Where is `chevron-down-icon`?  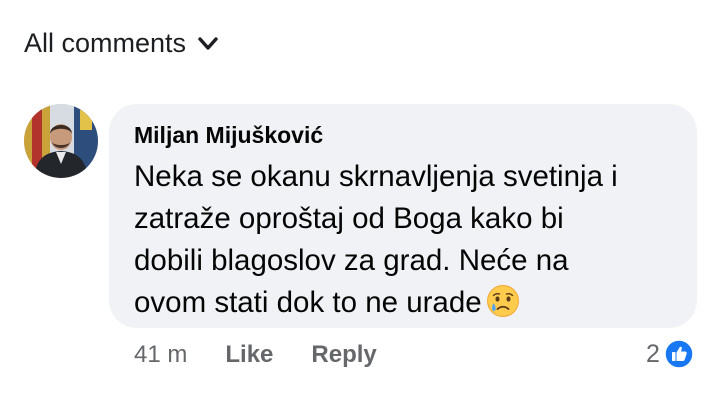 chevron-down-icon is located at coordinates (208, 43).